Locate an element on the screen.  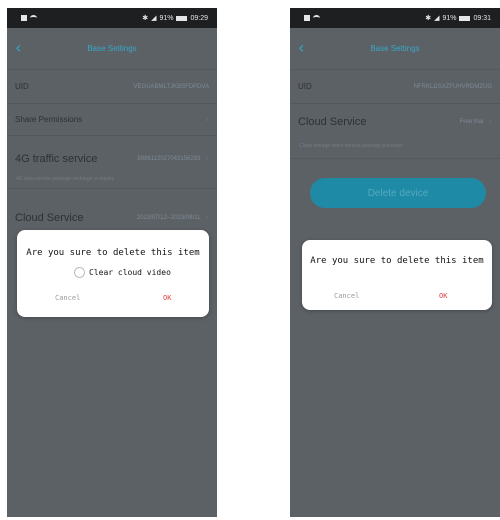
traffic-service-value: 8986112027043156283 is located at coordinates (169, 159).